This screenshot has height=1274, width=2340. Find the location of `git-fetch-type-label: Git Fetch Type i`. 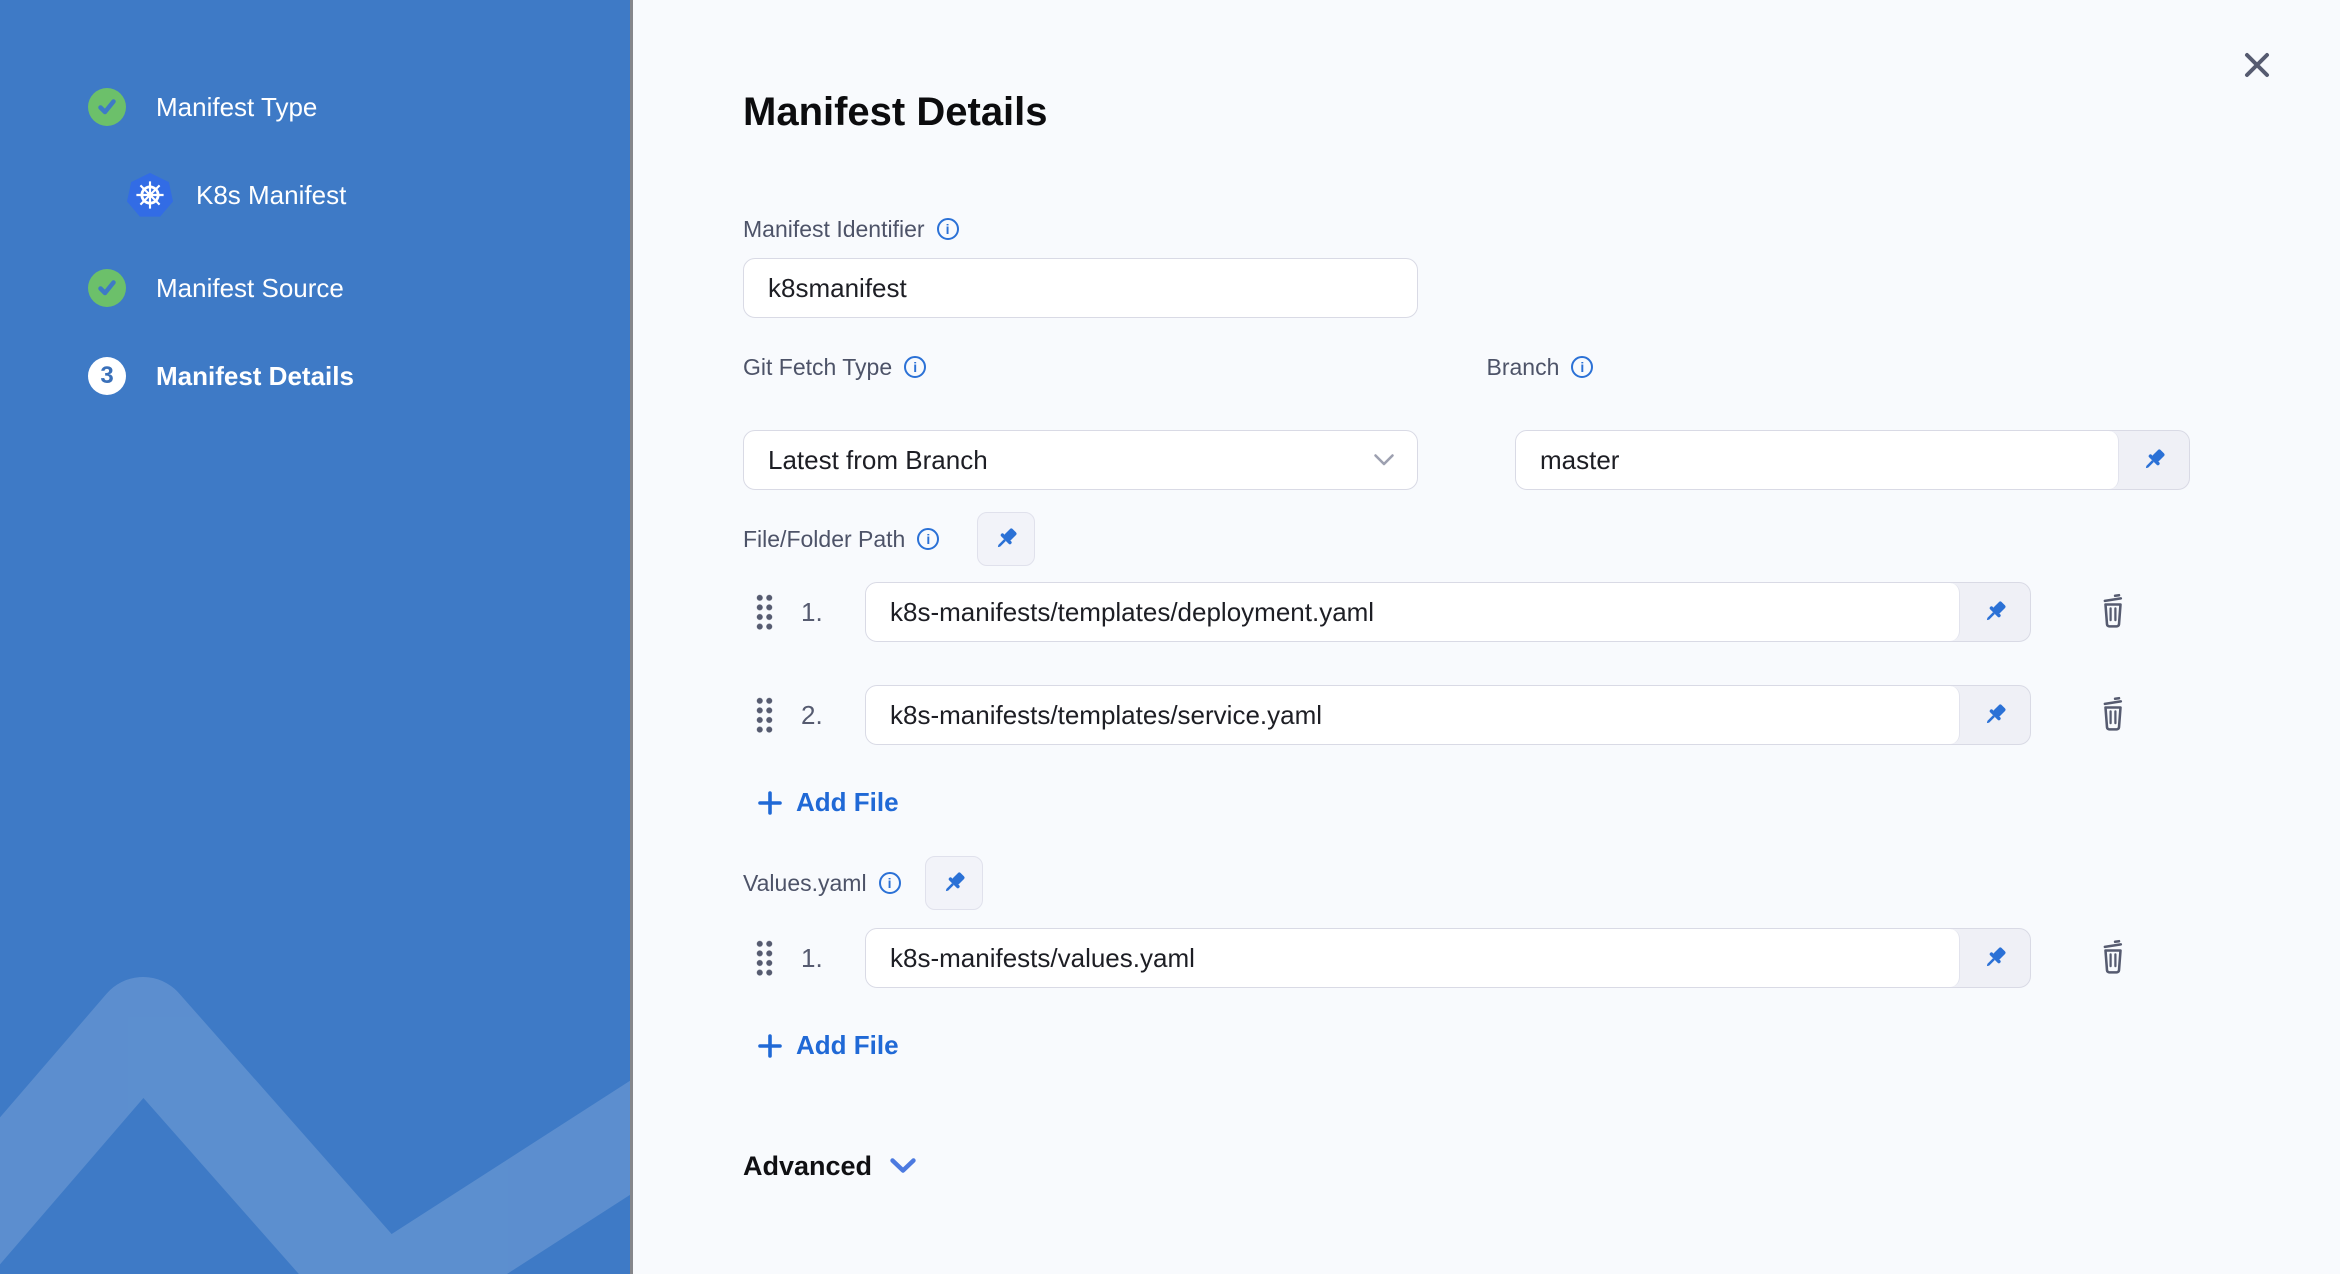

git-fetch-type-label: Git Fetch Type i is located at coordinates (835, 367).